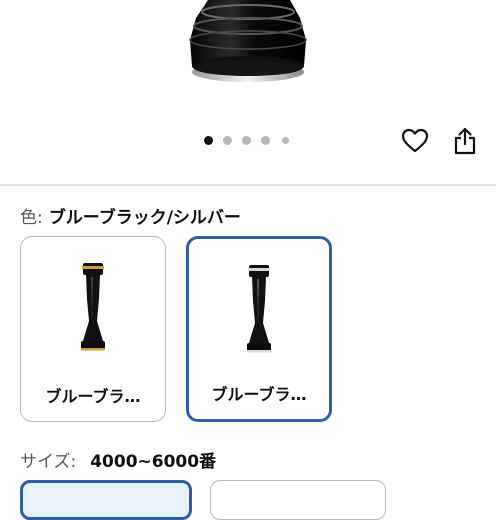 The height and width of the screenshot is (520, 496). I want to click on size-key: サイズ:, so click(48, 462).